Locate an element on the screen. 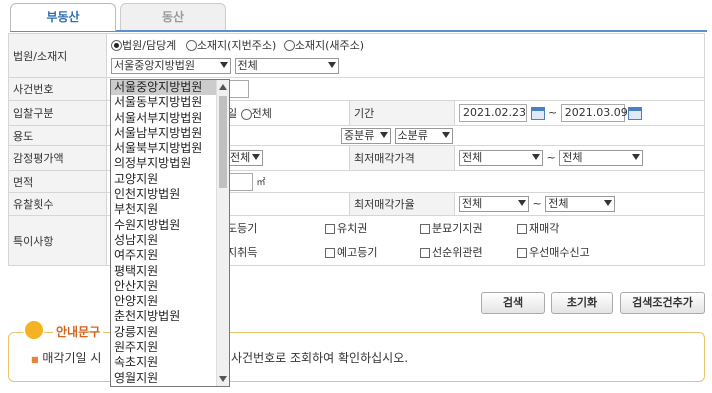 This screenshot has height=393, width=712. appraisal-select: 전체 is located at coordinates (245, 158).